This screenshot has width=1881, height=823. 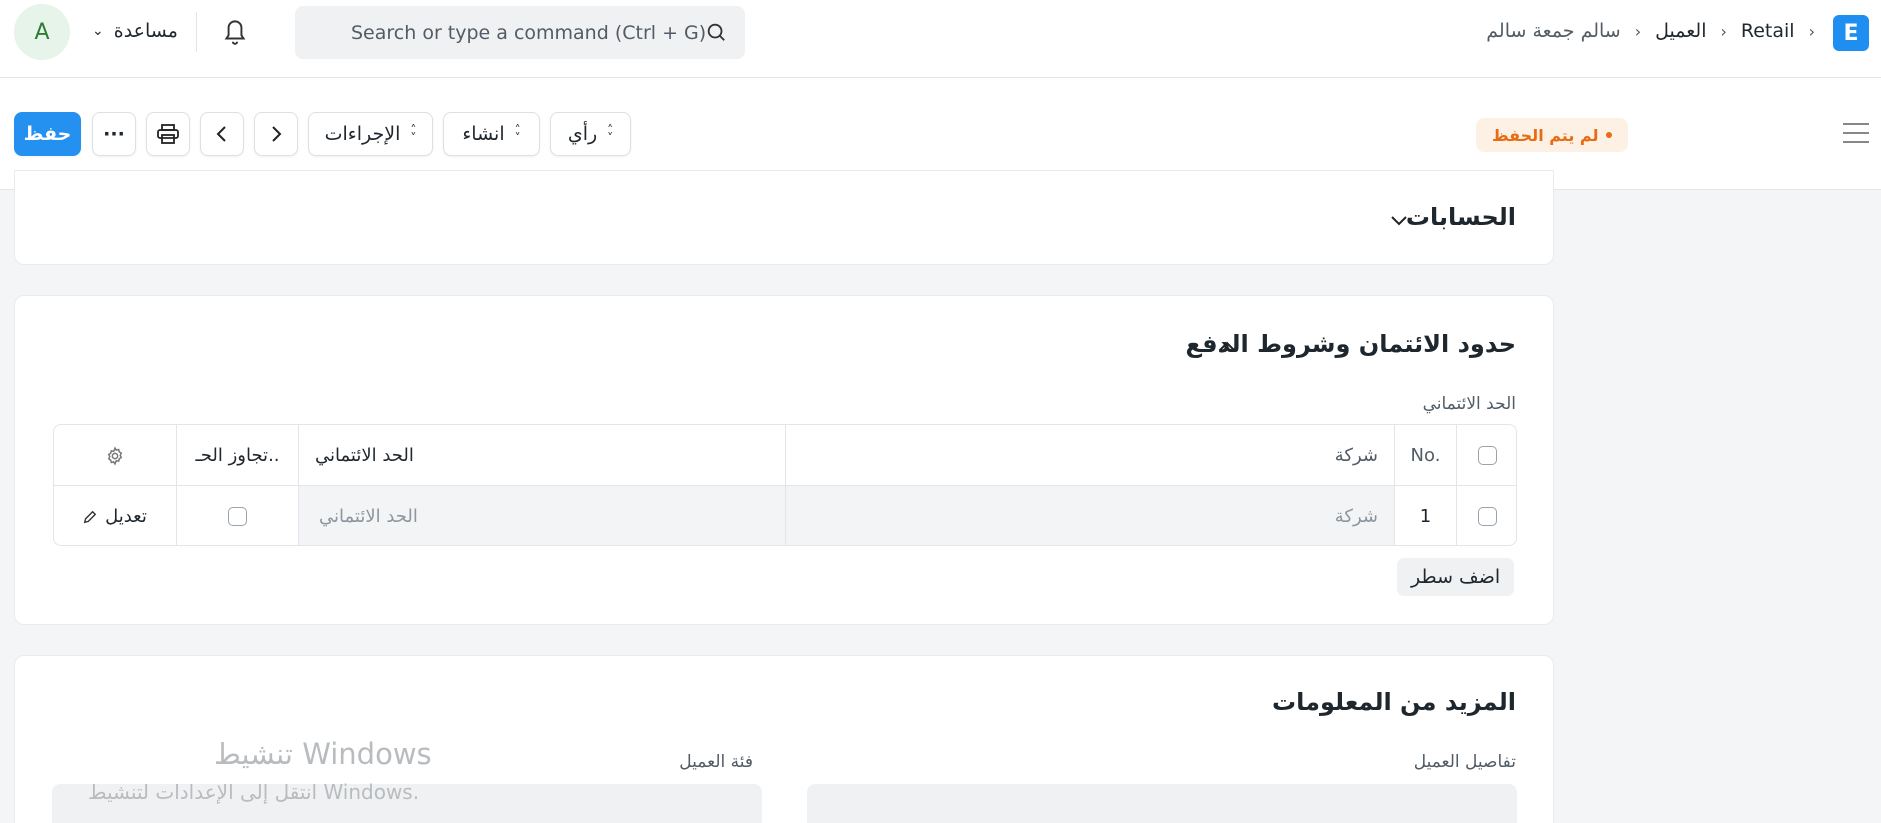 I want to click on chevron-right-icon, so click(x=277, y=134).